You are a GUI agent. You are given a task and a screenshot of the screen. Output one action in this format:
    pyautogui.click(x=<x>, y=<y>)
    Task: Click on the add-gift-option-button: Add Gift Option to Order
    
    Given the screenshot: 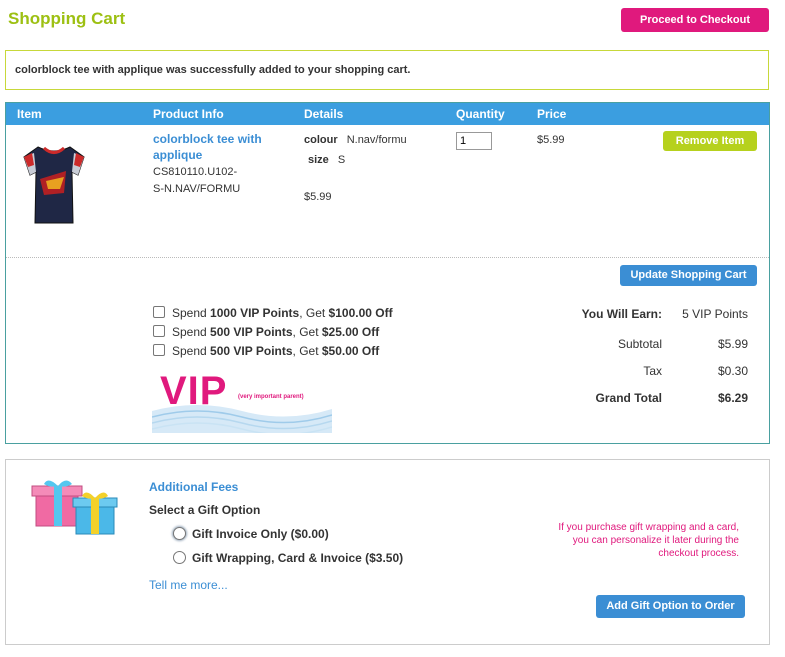 What is the action you would take?
    pyautogui.click(x=670, y=606)
    